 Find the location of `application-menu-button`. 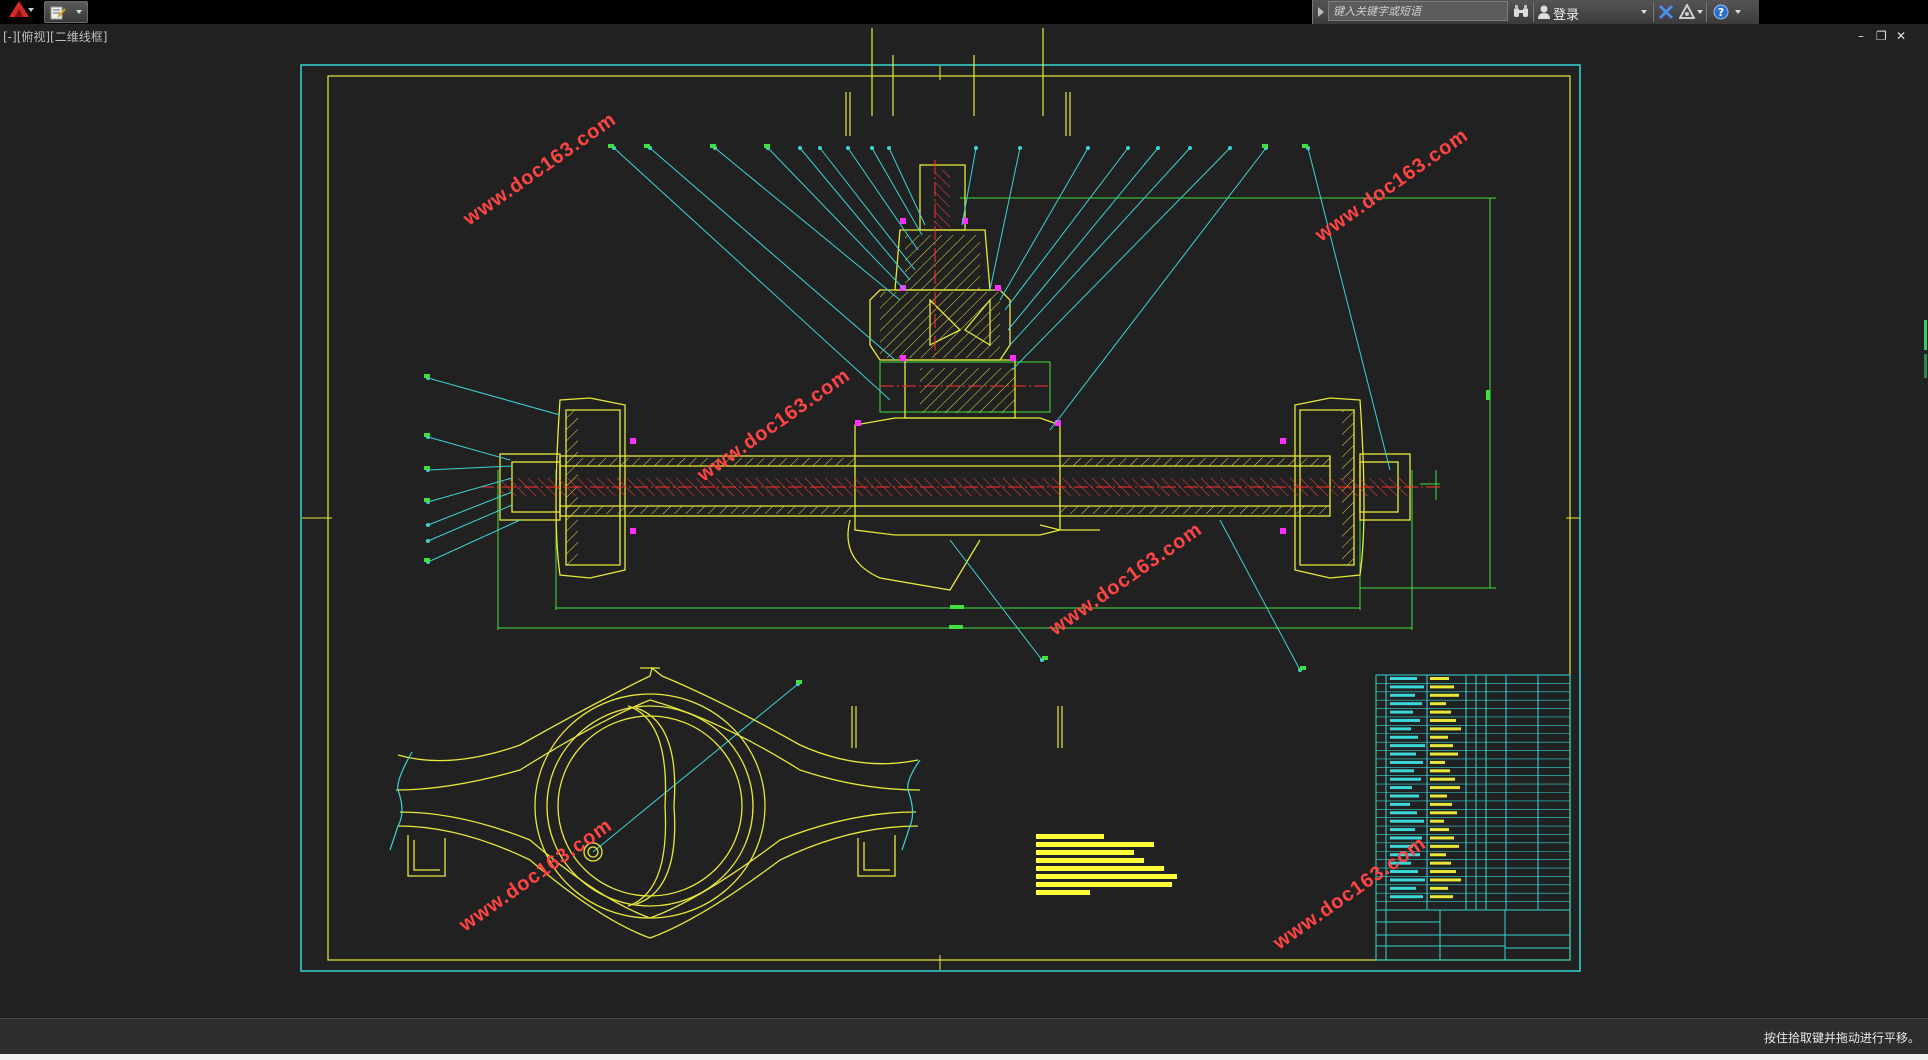

application-menu-button is located at coordinates (19, 11).